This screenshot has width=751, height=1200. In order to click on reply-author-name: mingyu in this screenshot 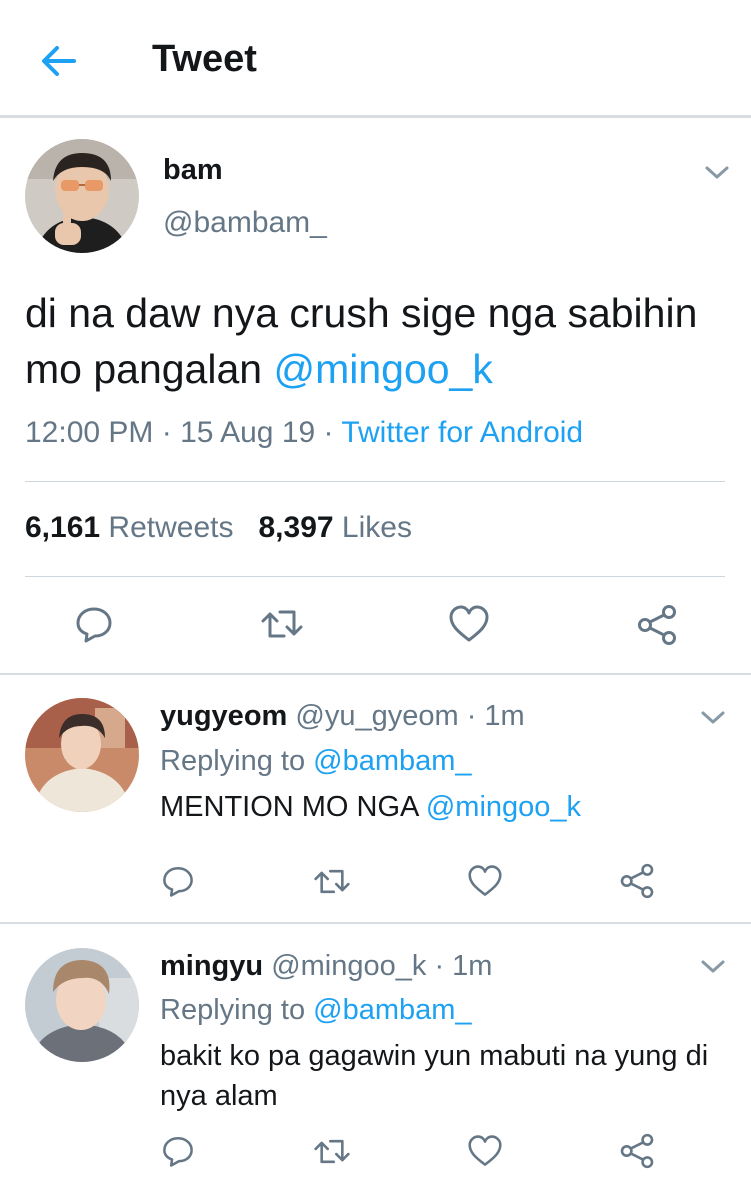, I will do `click(211, 966)`.